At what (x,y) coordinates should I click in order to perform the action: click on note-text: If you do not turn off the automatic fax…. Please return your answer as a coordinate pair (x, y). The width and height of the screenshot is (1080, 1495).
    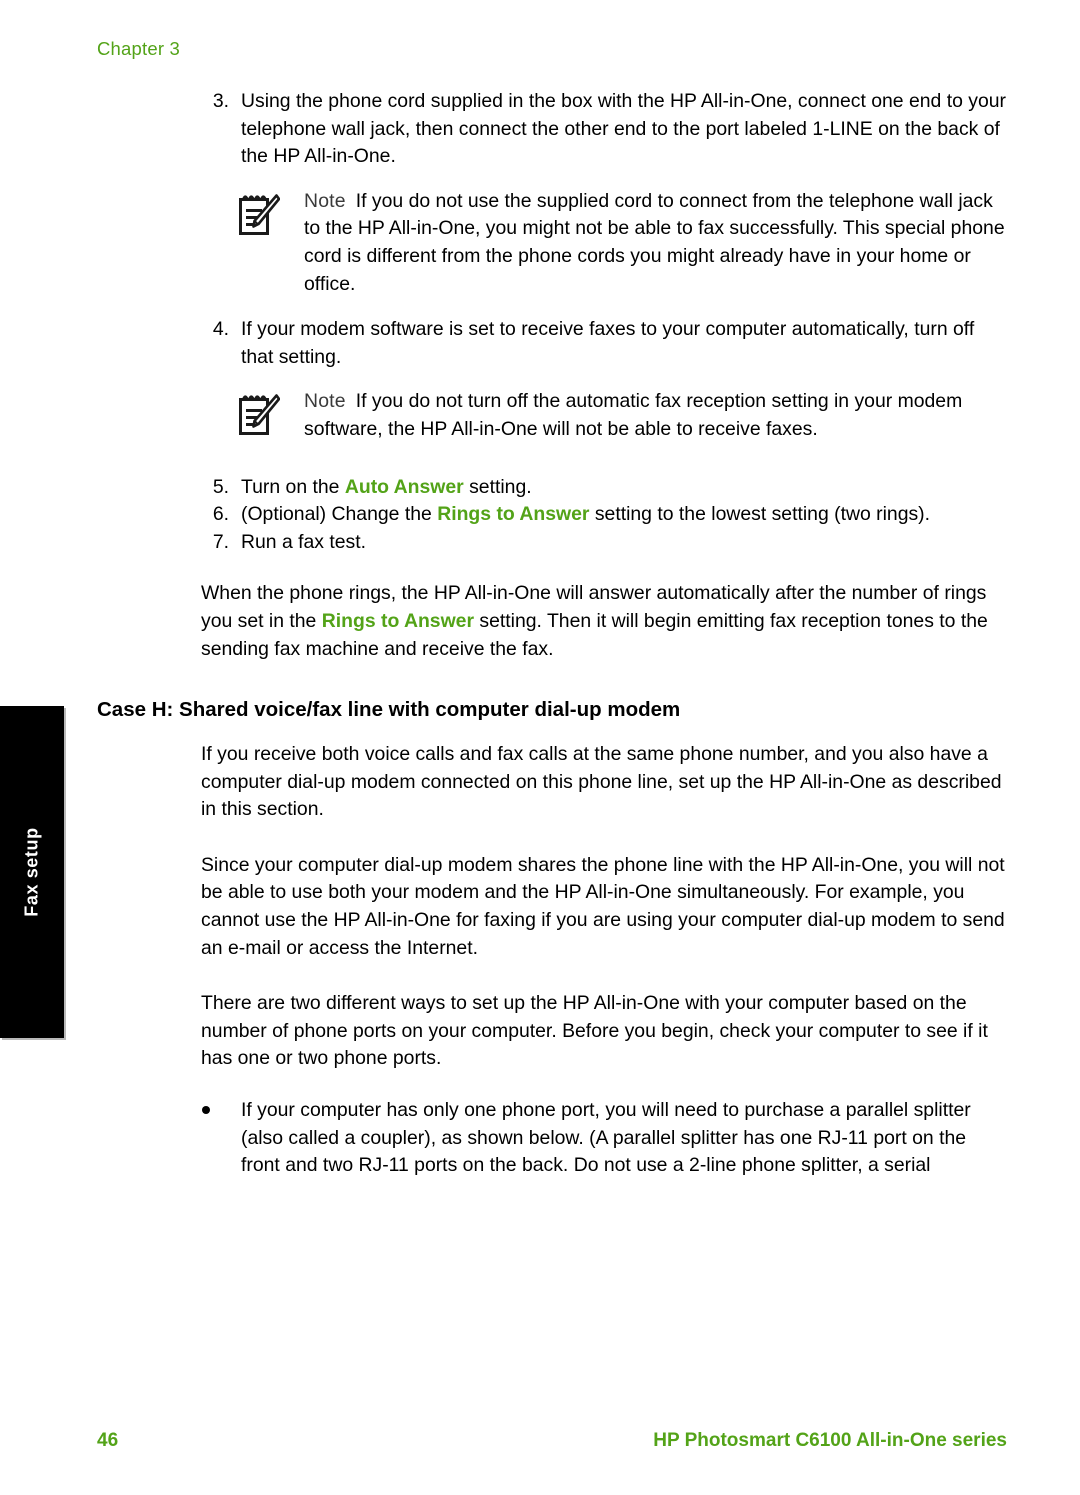
    Looking at the image, I should click on (633, 415).